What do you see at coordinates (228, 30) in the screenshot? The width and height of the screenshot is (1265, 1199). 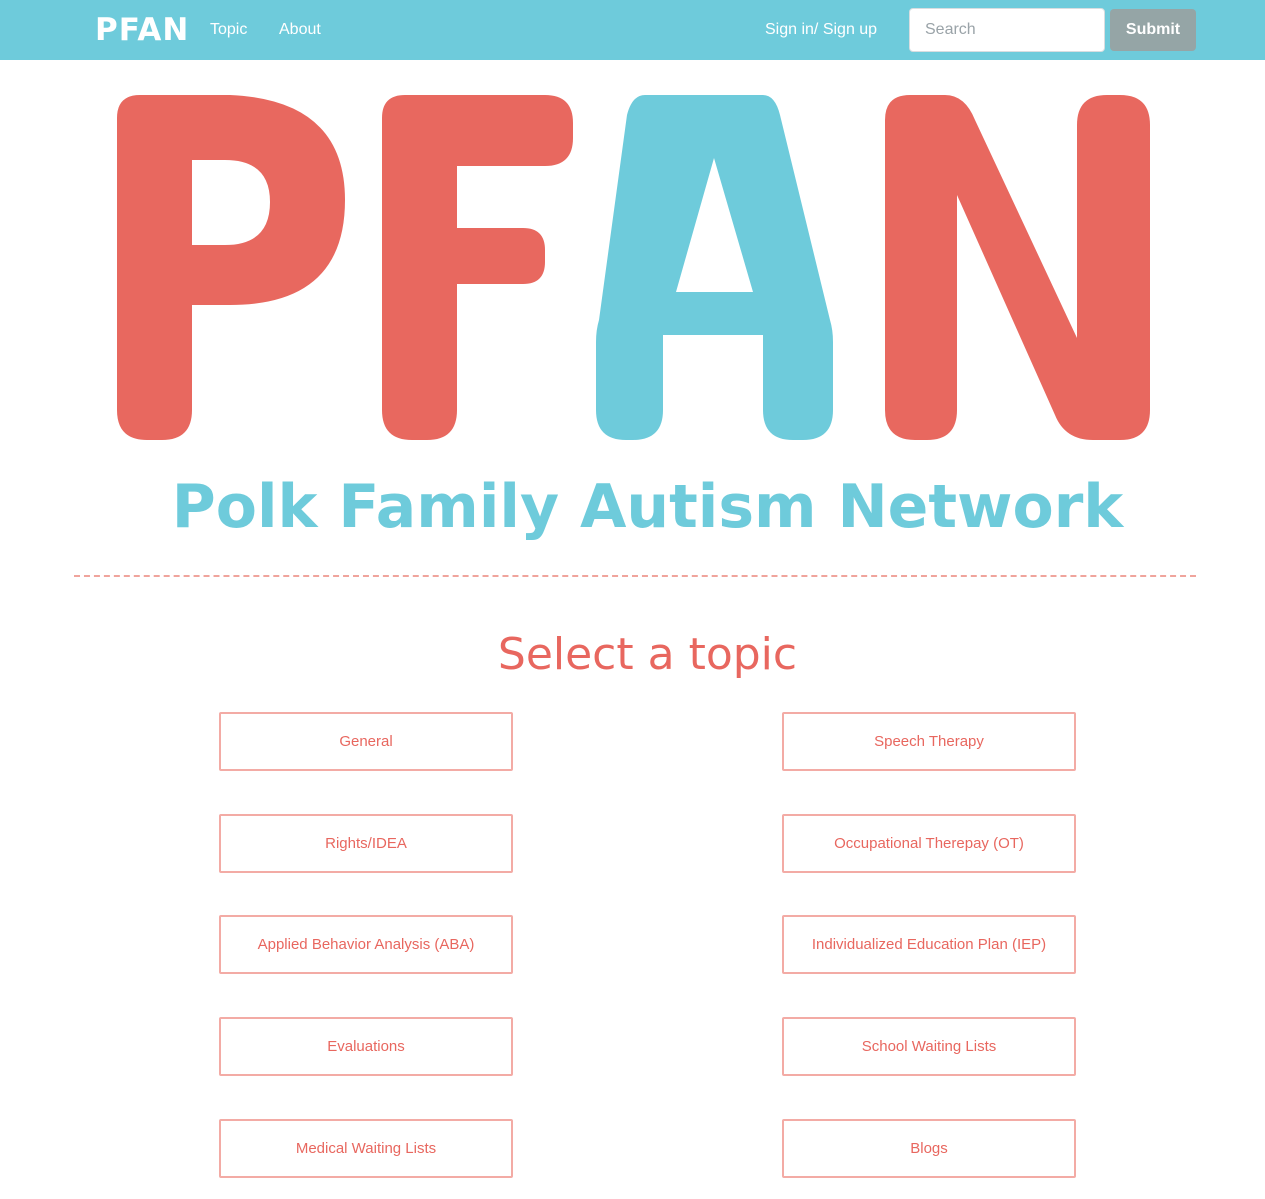 I see `nav-topic-link: Topic` at bounding box center [228, 30].